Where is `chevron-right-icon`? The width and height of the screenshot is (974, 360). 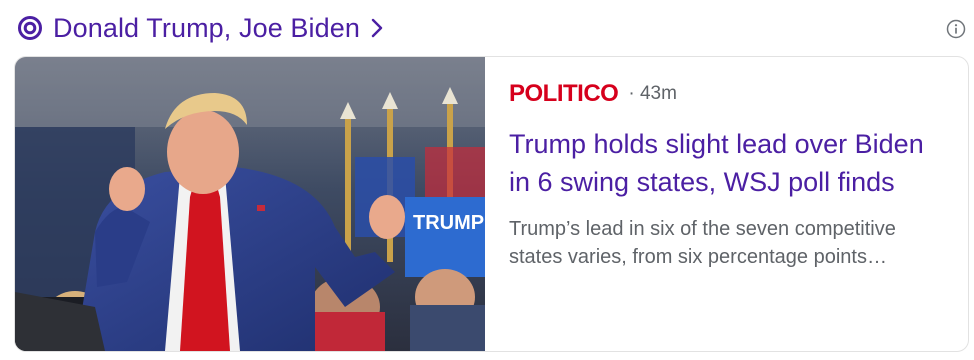
chevron-right-icon is located at coordinates (377, 28).